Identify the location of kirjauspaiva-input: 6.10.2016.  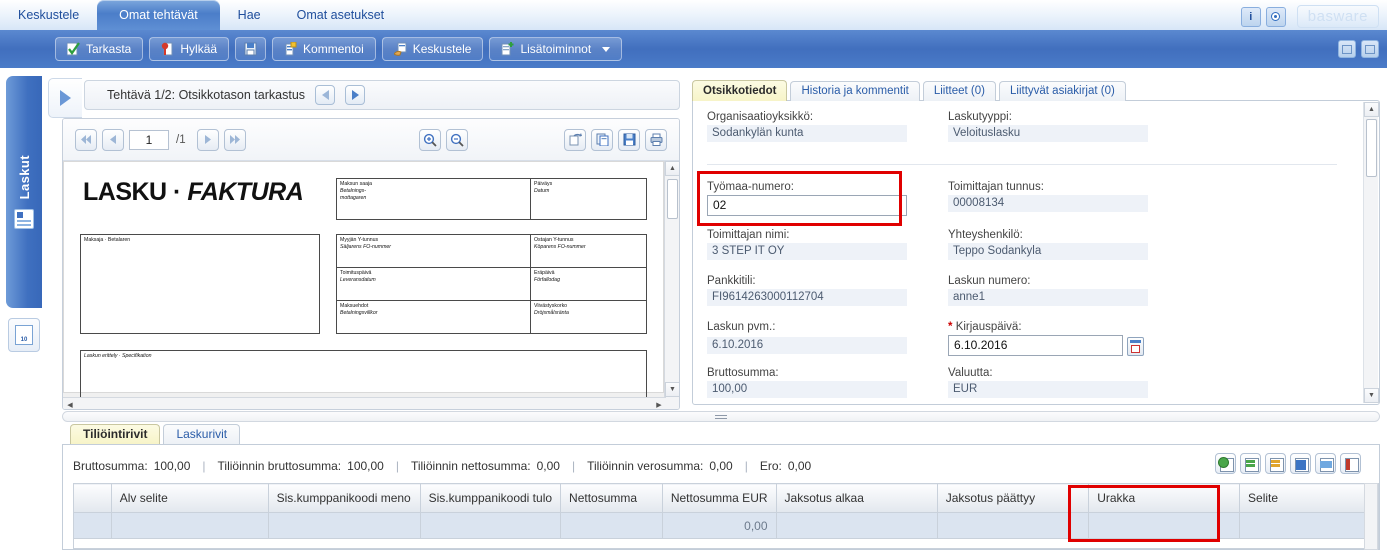
(1035, 345).